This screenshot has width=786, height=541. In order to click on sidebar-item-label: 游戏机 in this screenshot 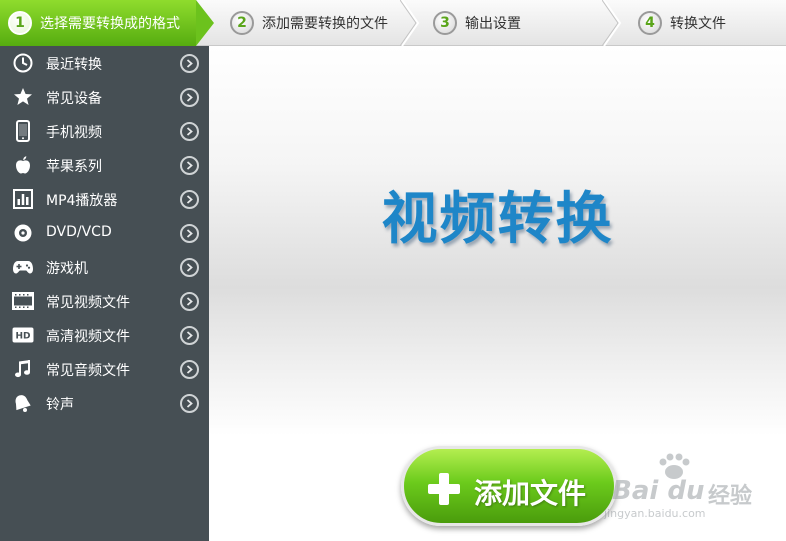, I will do `click(67, 269)`.